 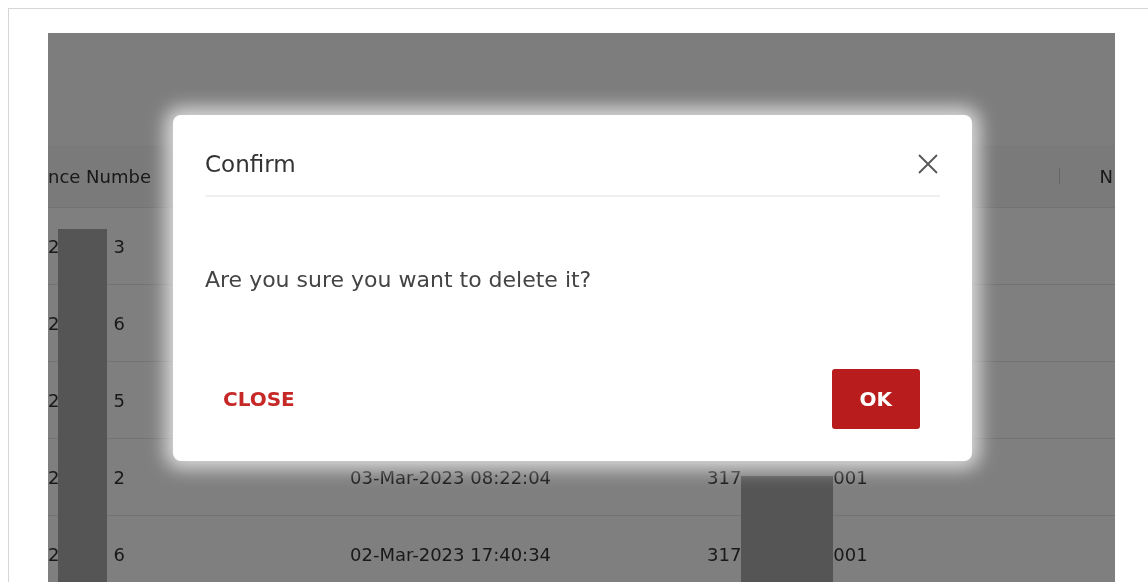 What do you see at coordinates (250, 164) in the screenshot?
I see `dialog-title: Confirm` at bounding box center [250, 164].